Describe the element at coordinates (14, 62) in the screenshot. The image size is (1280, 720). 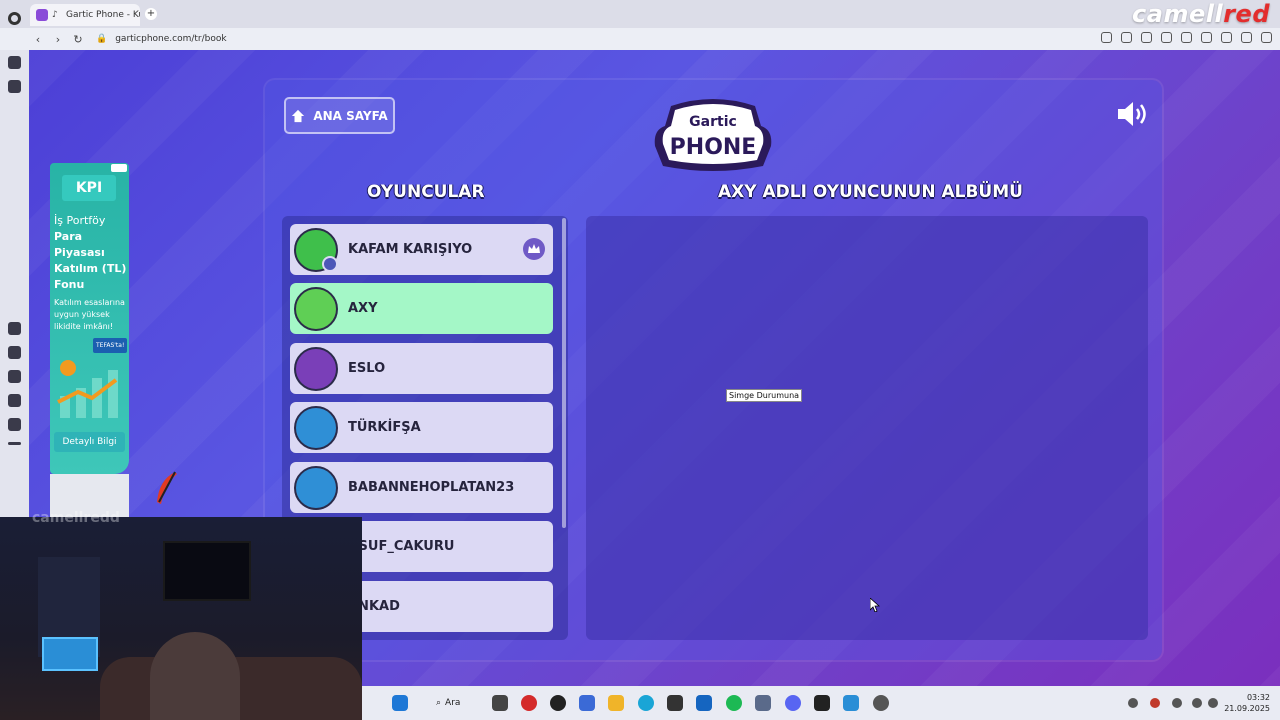
I see `home-icon` at that location.